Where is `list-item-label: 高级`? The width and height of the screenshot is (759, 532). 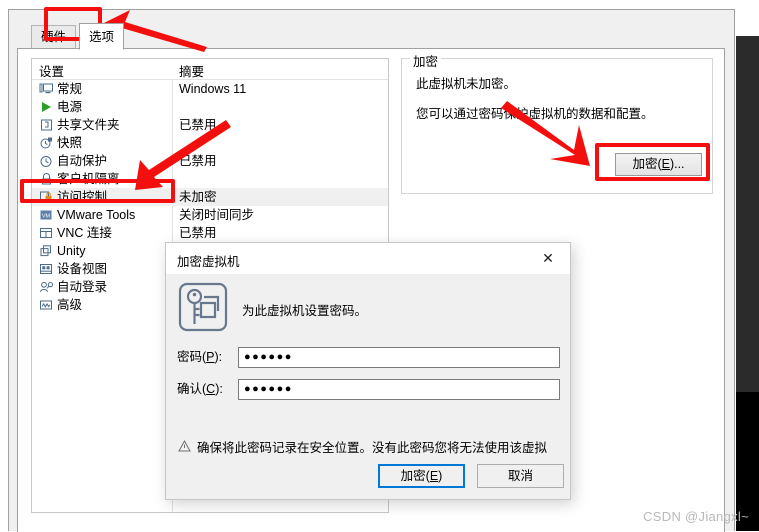
list-item-label: 高级 is located at coordinates (70, 305).